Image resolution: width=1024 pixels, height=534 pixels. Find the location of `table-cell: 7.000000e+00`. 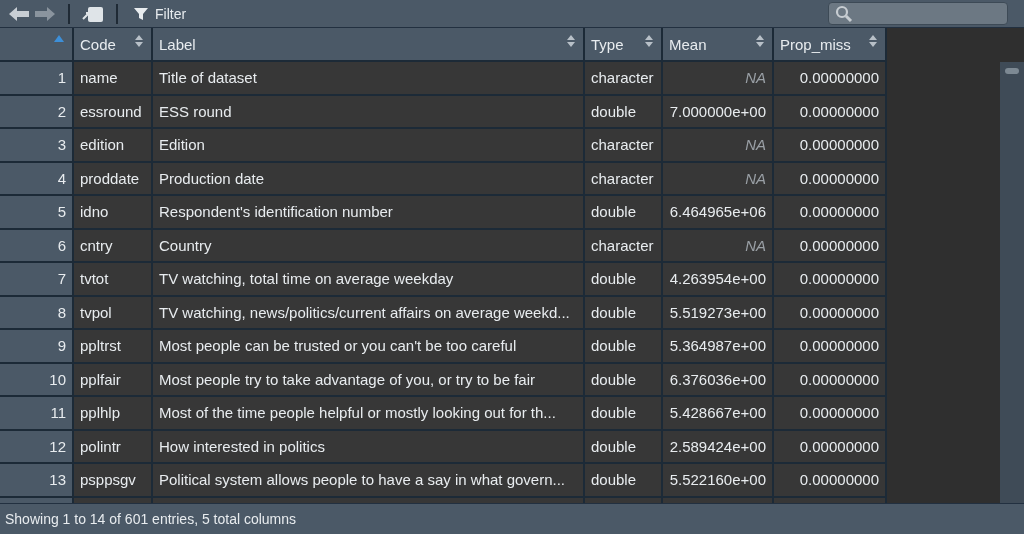

table-cell: 7.000000e+00 is located at coordinates (718, 112).